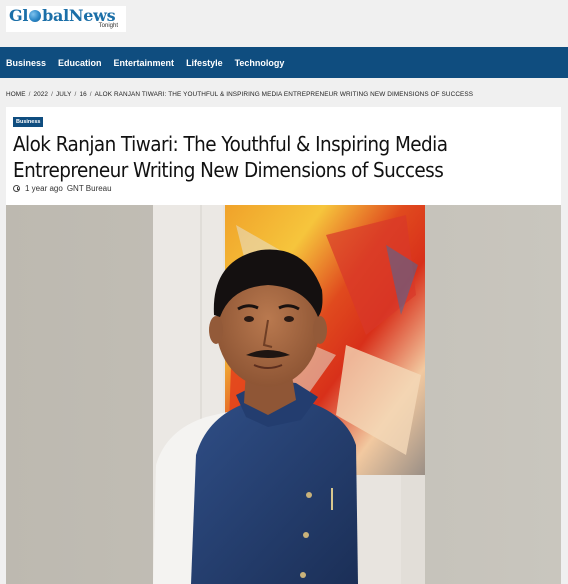  What do you see at coordinates (89, 188) in the screenshot?
I see `author-link: GNT Bureau` at bounding box center [89, 188].